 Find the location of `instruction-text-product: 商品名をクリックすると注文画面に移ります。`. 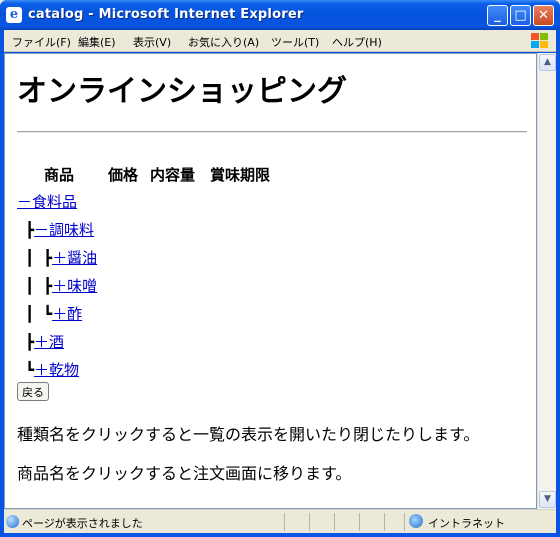

instruction-text-product: 商品名をクリックすると注文画面に移ります。 is located at coordinates (184, 473).